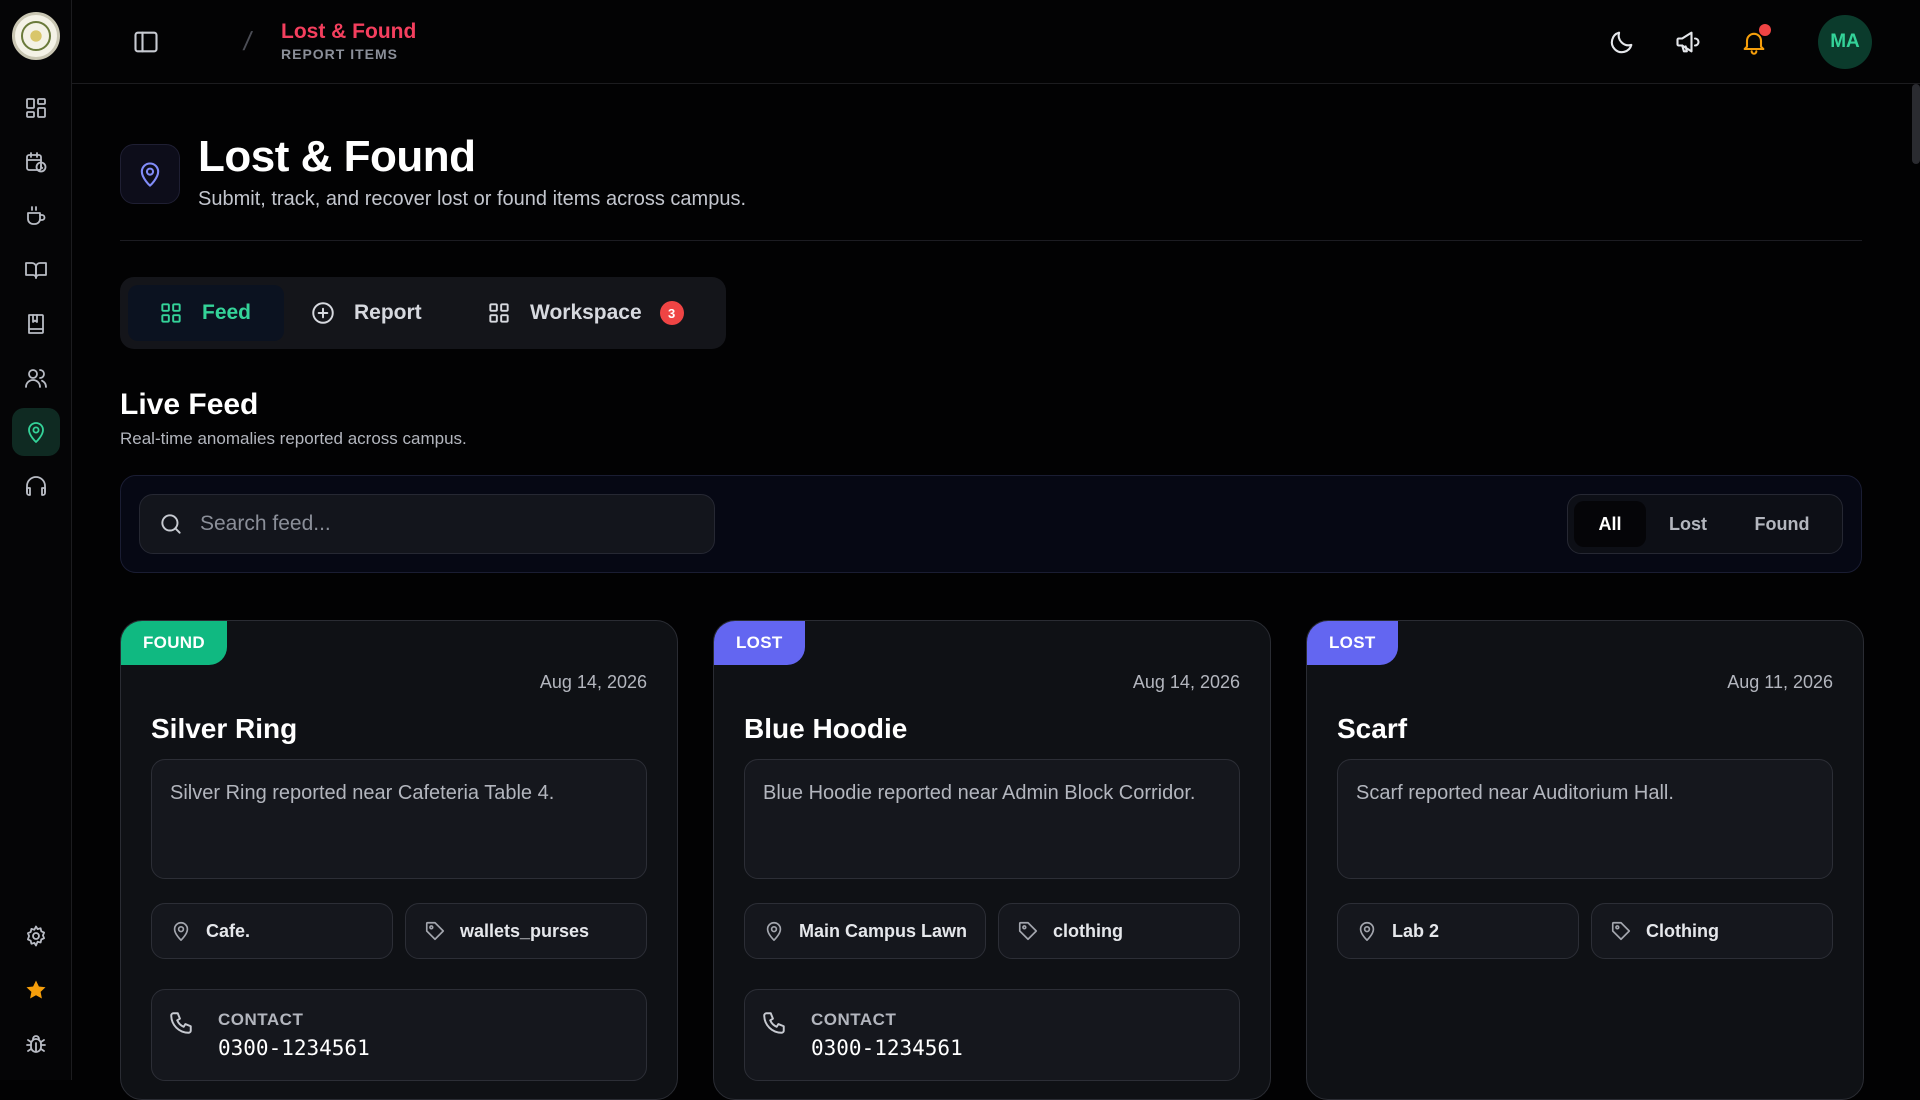 This screenshot has width=1920, height=1100. What do you see at coordinates (349, 31) in the screenshot?
I see `breadcrumb-title: Lost & Found` at bounding box center [349, 31].